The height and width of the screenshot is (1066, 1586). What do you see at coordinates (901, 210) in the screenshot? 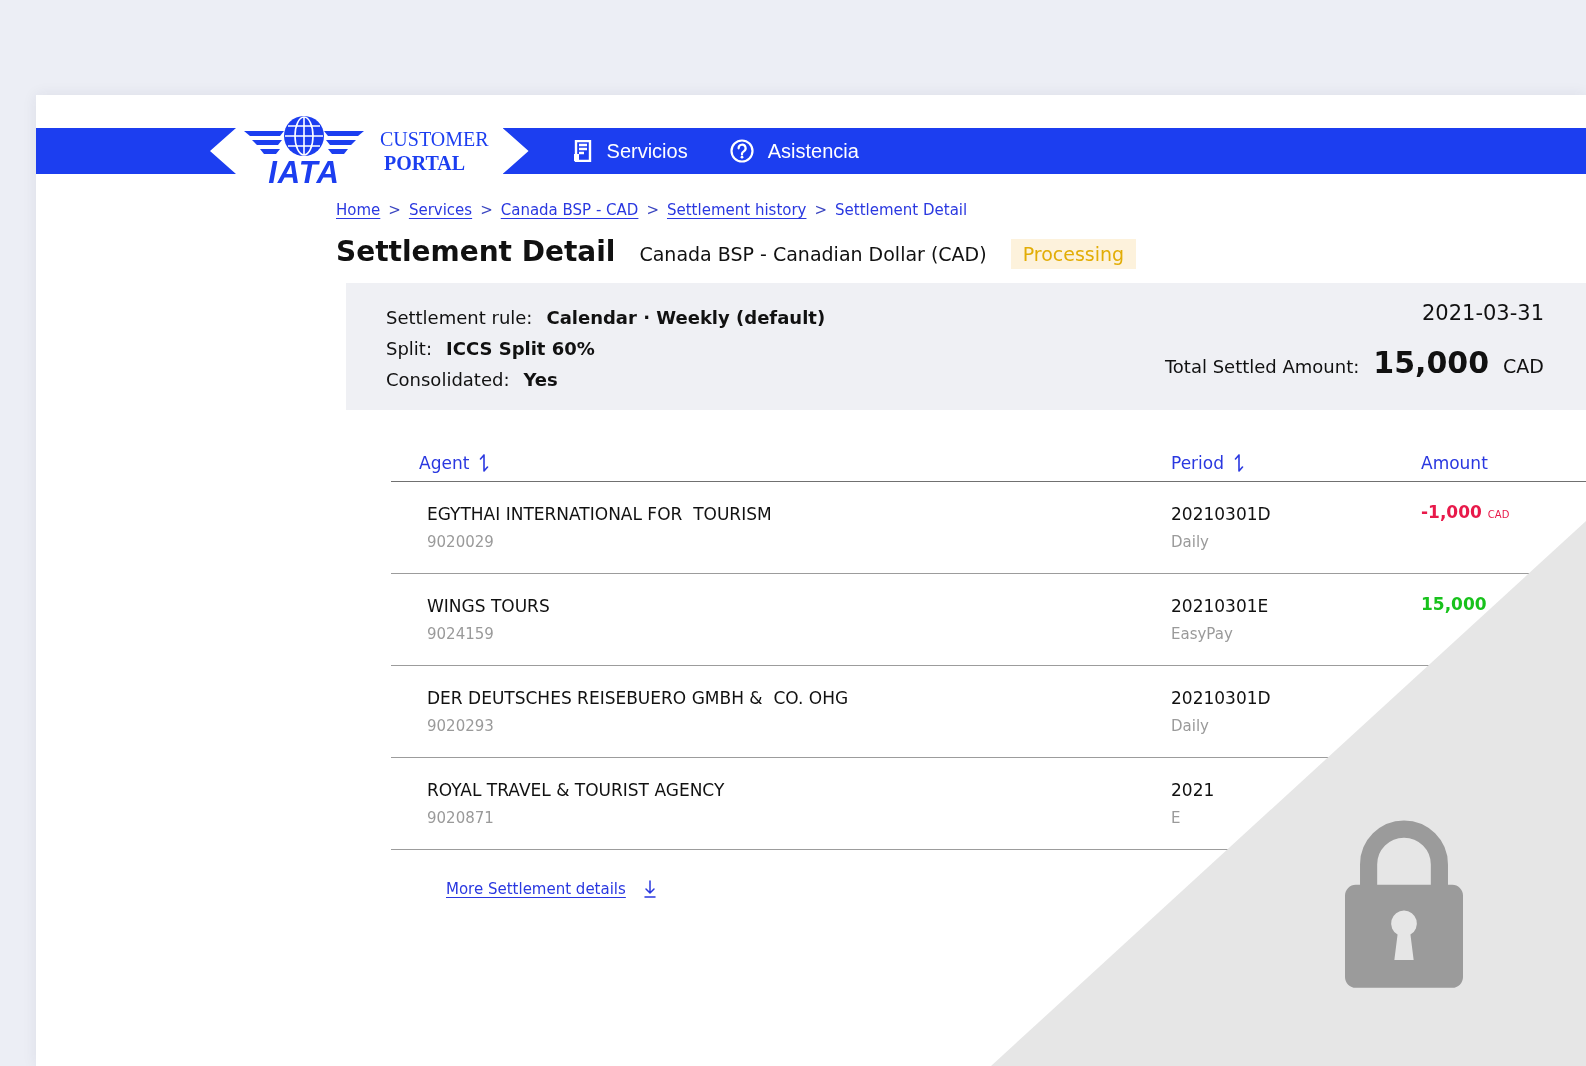
I see `breadcrumb-current: Settlement Detail` at bounding box center [901, 210].